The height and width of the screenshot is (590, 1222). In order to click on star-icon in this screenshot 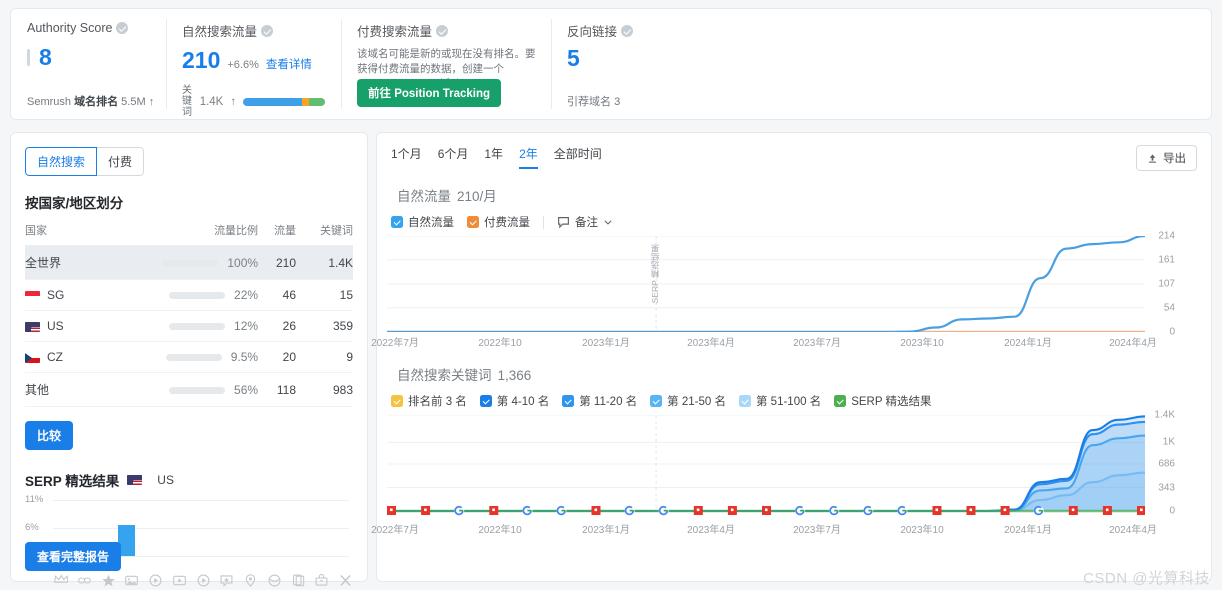, I will do `click(108, 580)`.